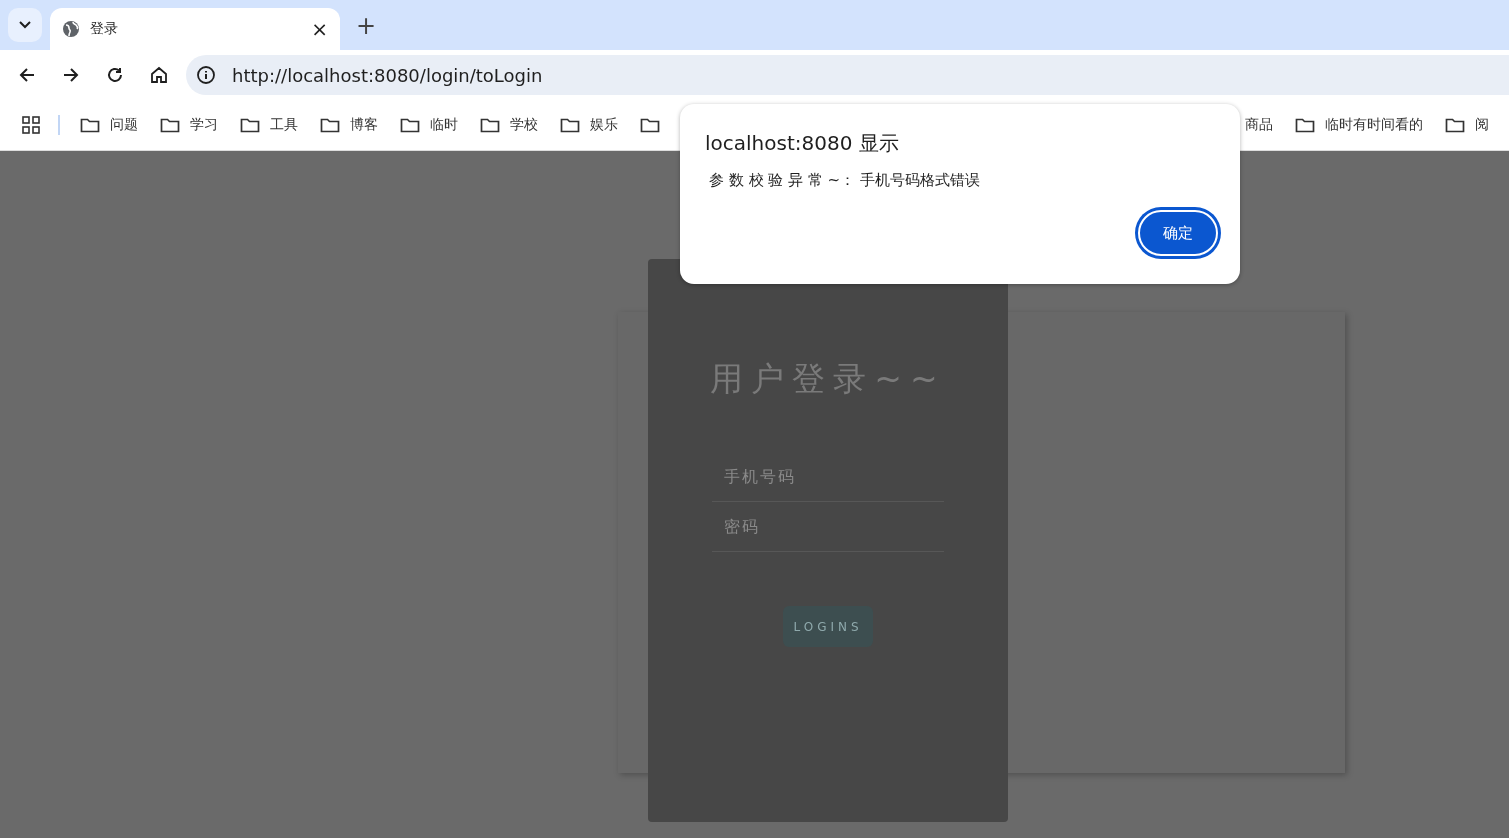  I want to click on back-icon, so click(27, 75).